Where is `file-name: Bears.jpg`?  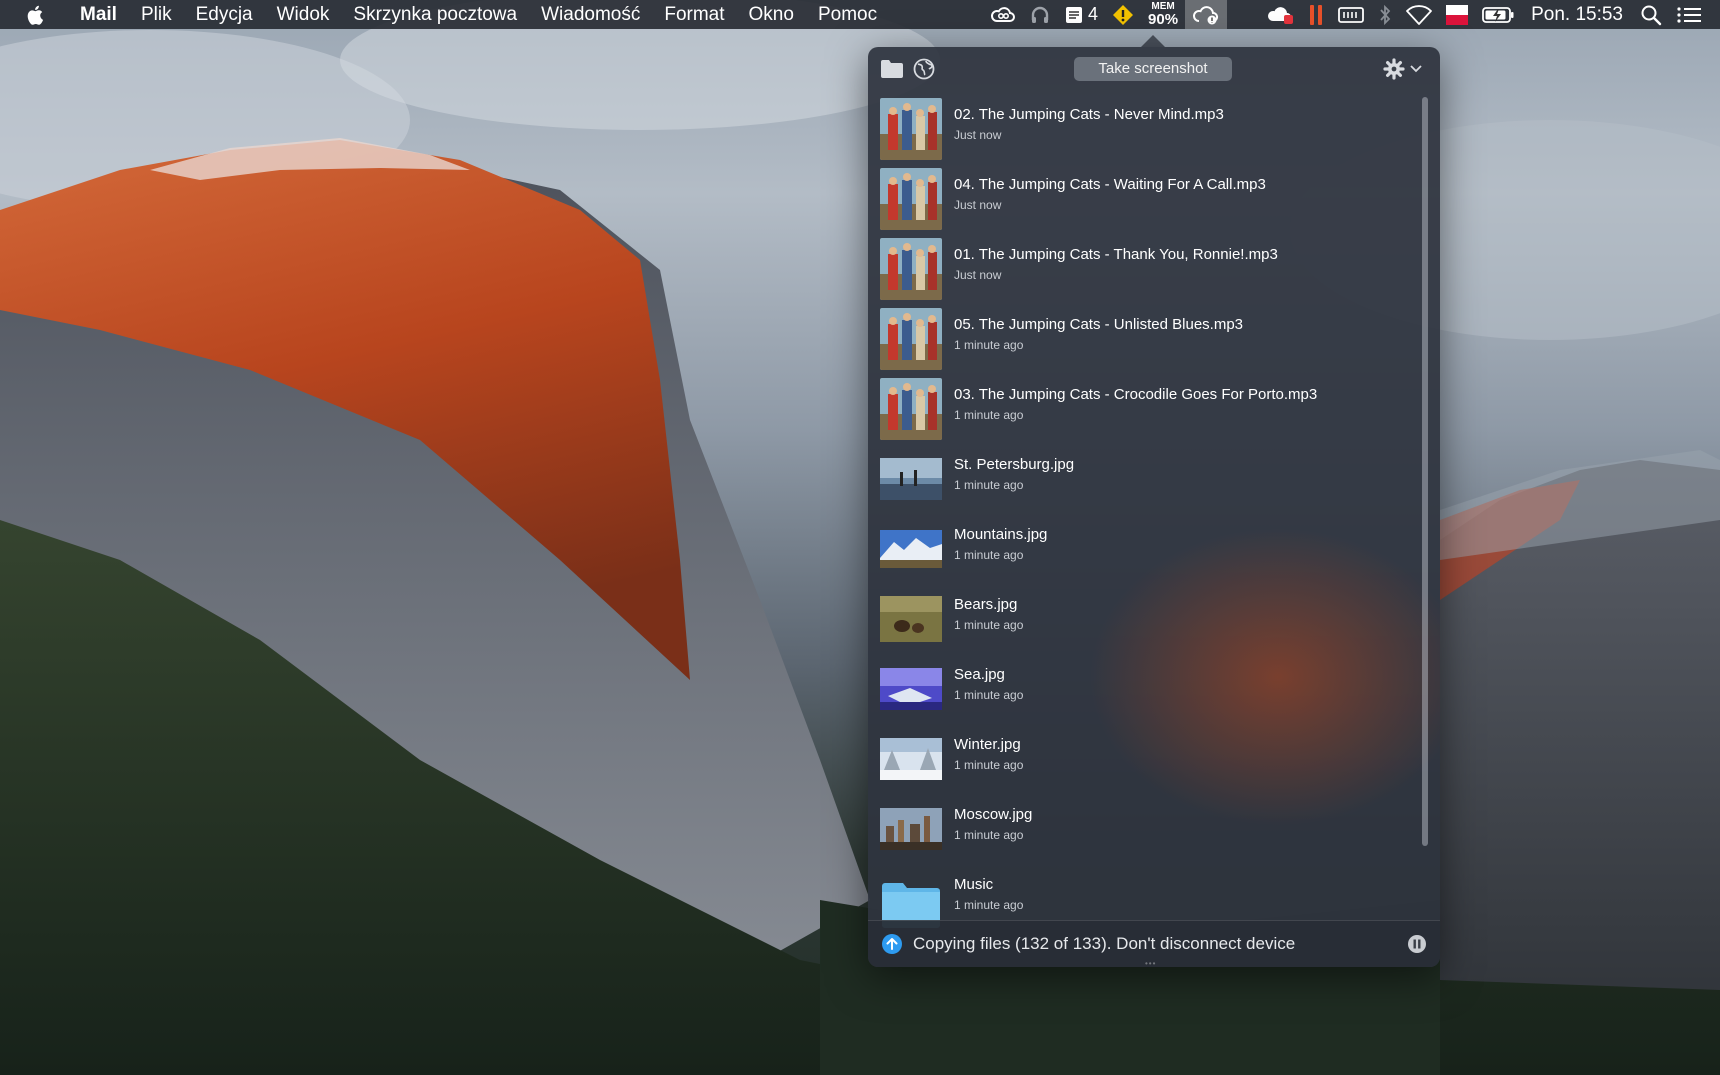
file-name: Bears.jpg is located at coordinates (986, 604).